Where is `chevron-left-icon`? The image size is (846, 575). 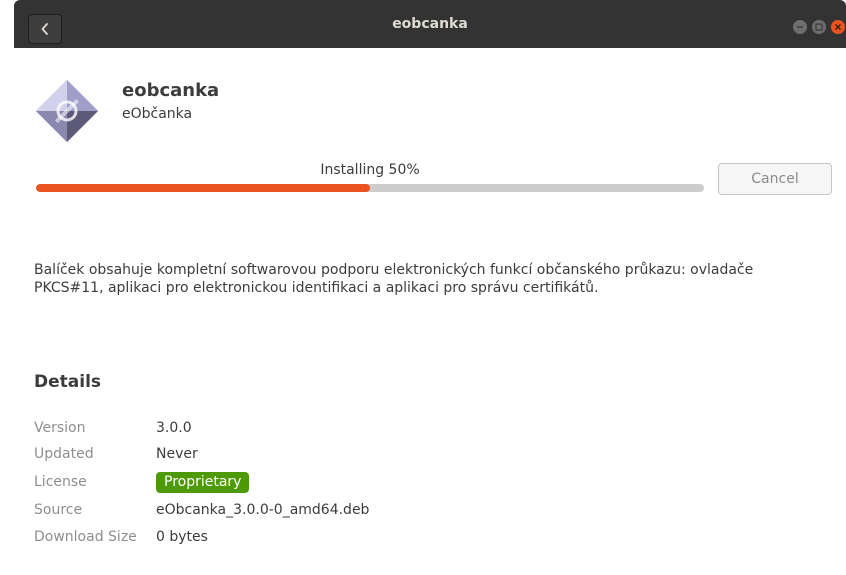
chevron-left-icon is located at coordinates (44, 29).